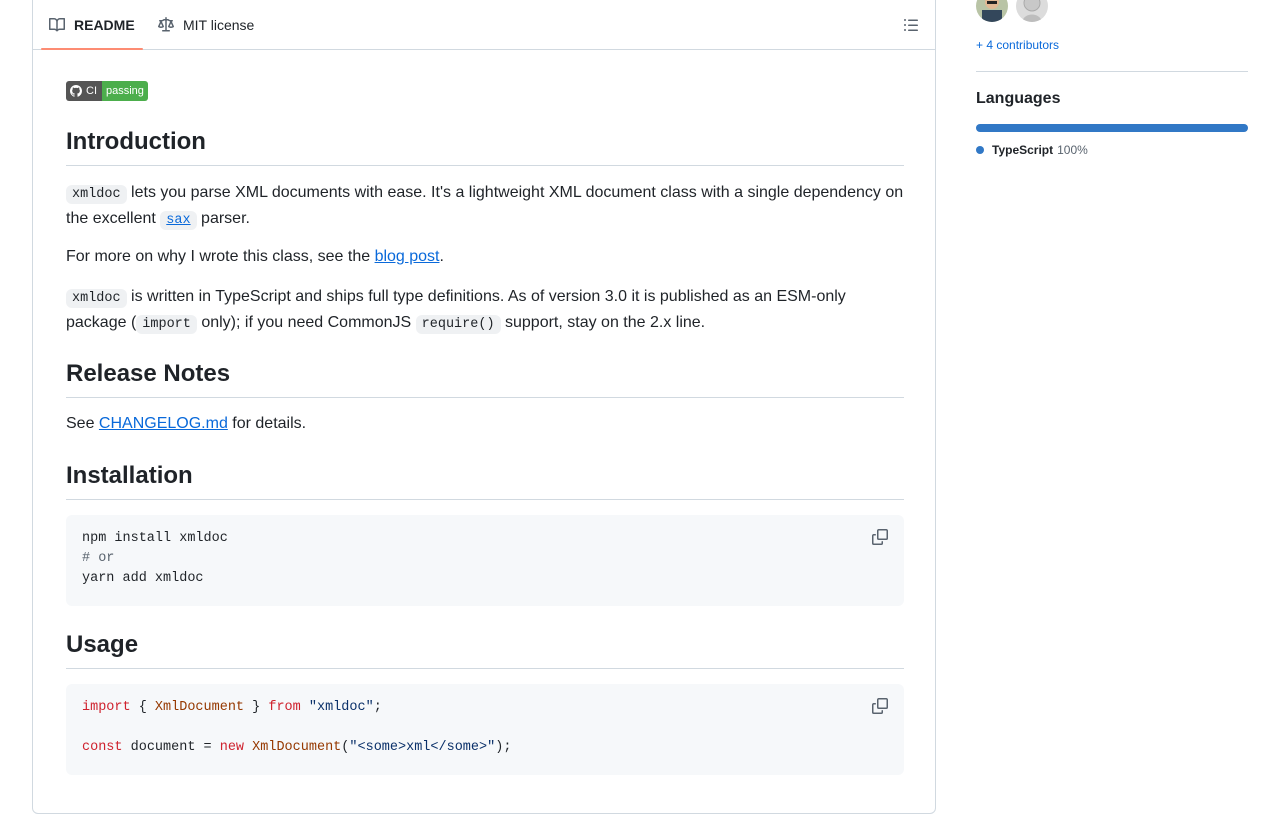 The width and height of the screenshot is (1280, 814). Describe the element at coordinates (603, 322) in the screenshot. I see `text: support, stay on the 2.x line.` at that location.